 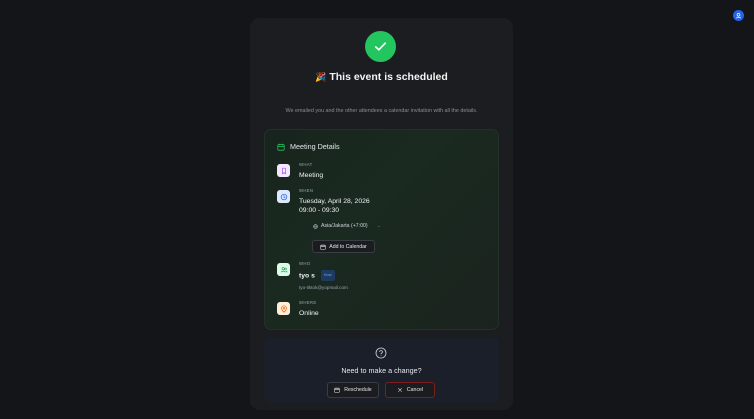 What do you see at coordinates (344, 226) in the screenshot?
I see `timezone-value: Asia/Jakarta (+7:00)` at bounding box center [344, 226].